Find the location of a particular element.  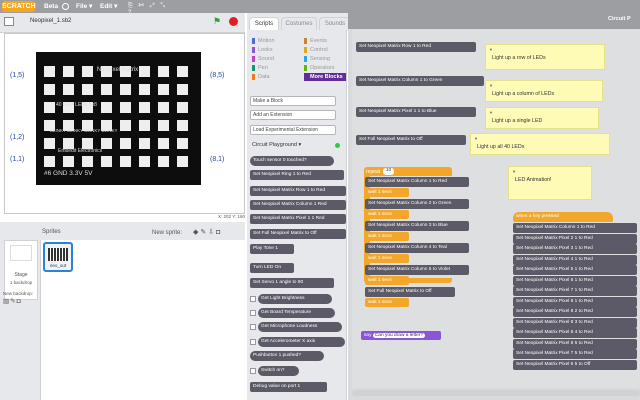

tab-costumes: Costumes is located at coordinates (299, 23).